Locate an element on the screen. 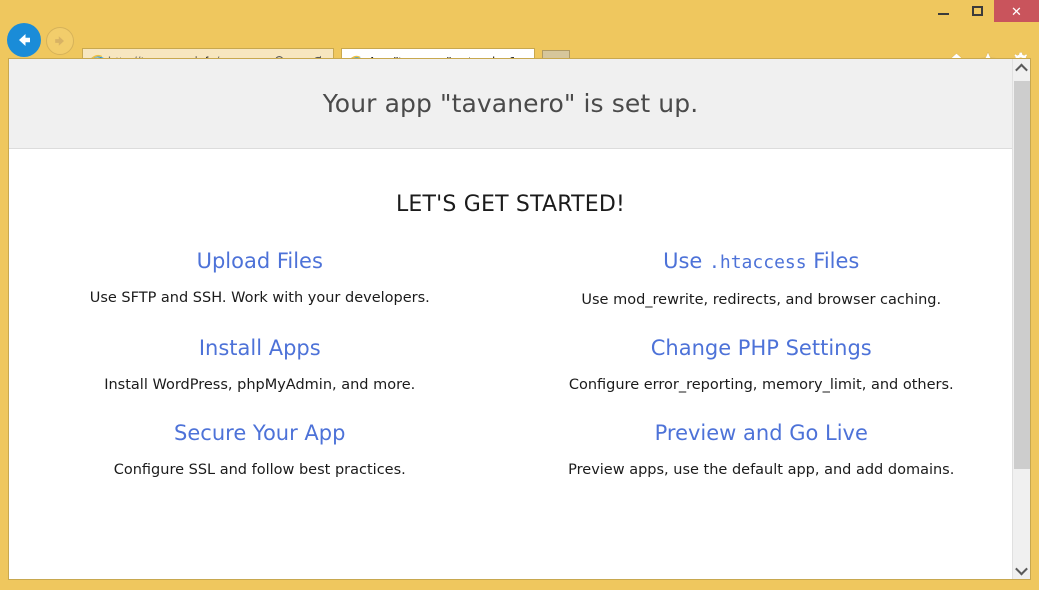  vertical-scrollbar is located at coordinates (1021, 319).